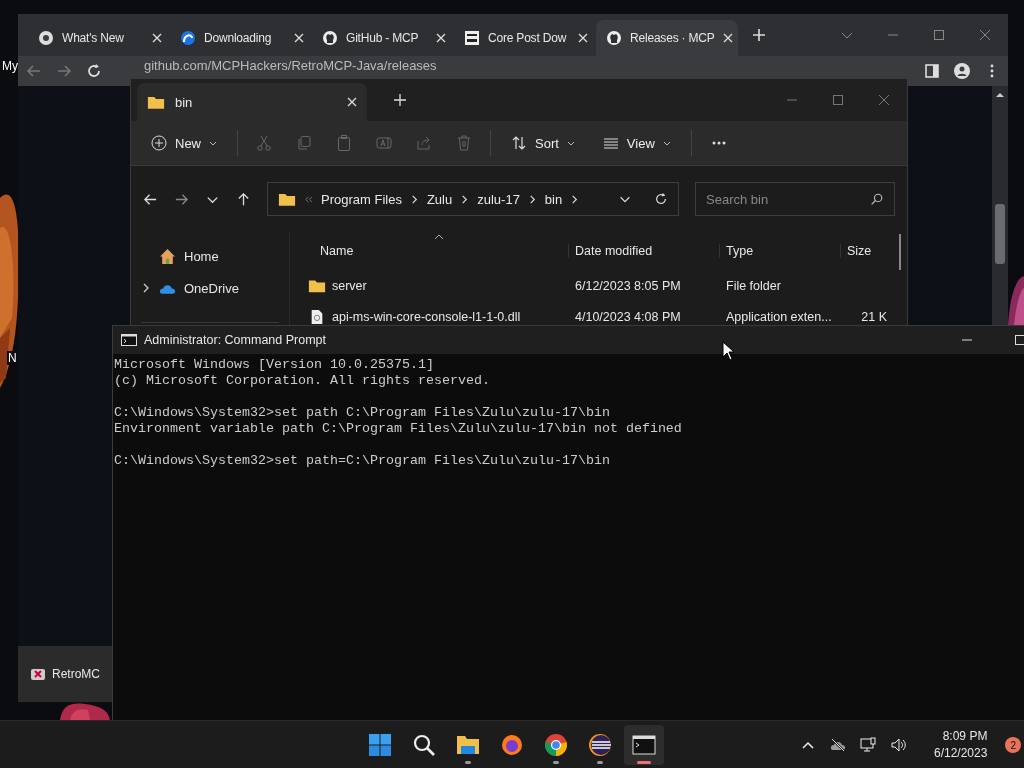 This screenshot has height=768, width=1024. What do you see at coordinates (10, 66) in the screenshot?
I see `desktop-icon-label: My` at bounding box center [10, 66].